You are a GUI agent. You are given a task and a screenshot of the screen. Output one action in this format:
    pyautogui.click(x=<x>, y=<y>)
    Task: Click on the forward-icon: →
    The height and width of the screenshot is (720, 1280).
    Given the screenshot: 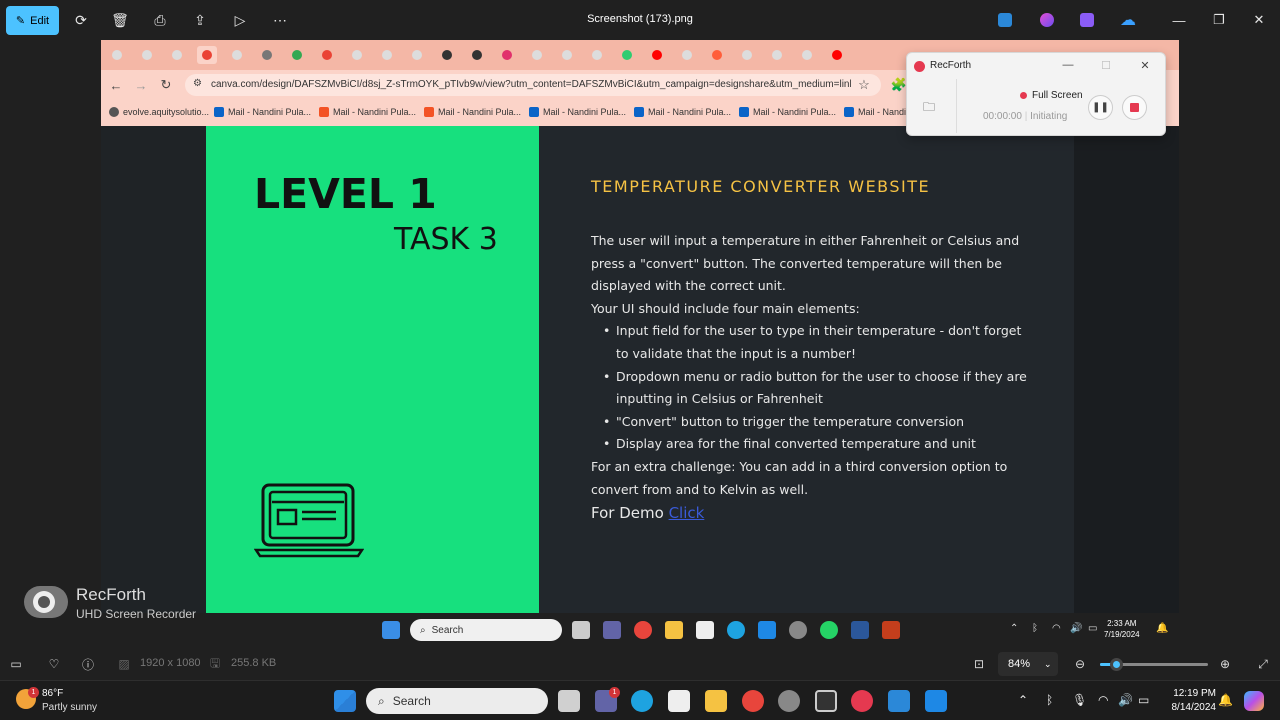 What is the action you would take?
    pyautogui.click(x=141, y=85)
    